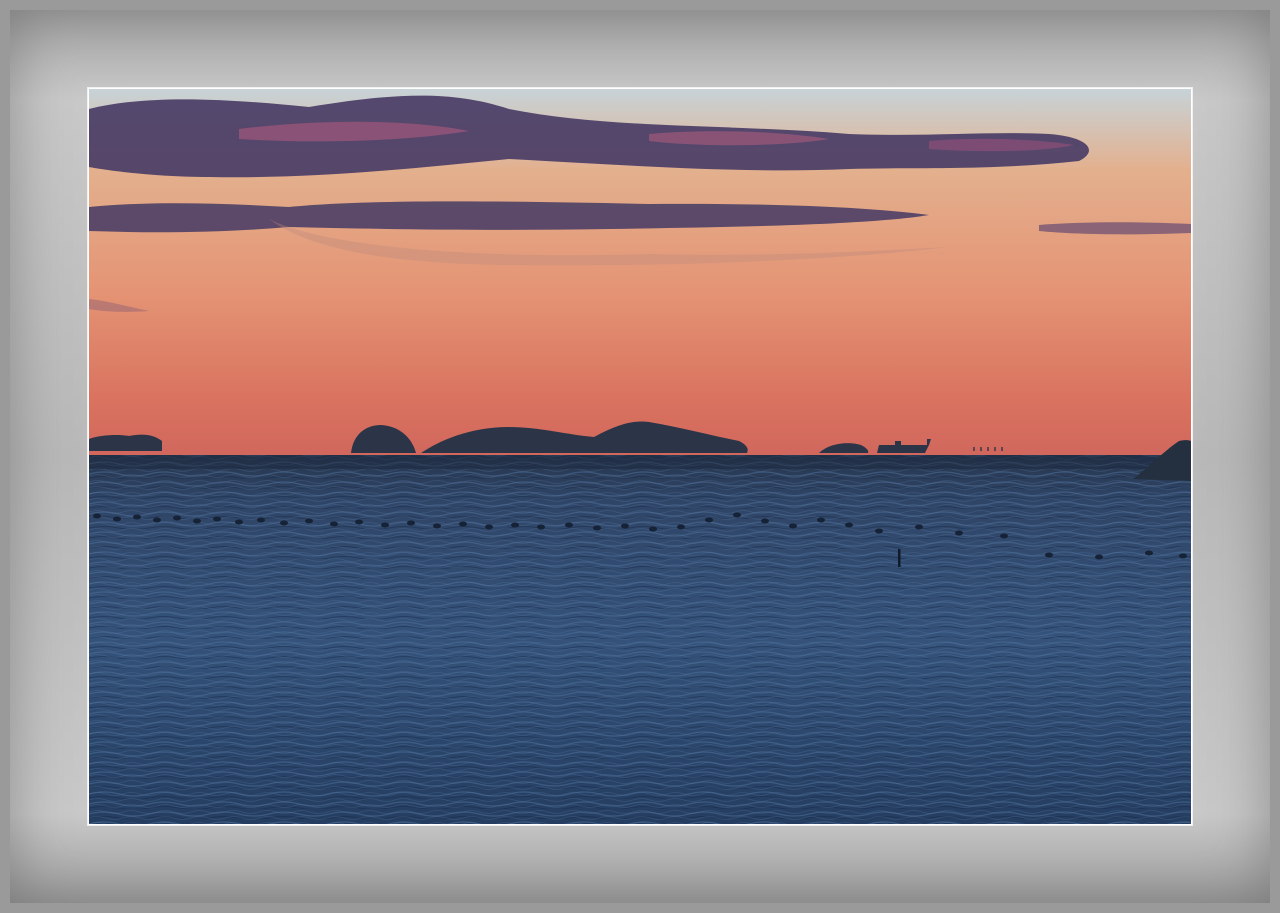 The height and width of the screenshot is (913, 1280). What do you see at coordinates (640, 462) in the screenshot?
I see `horizon-band` at bounding box center [640, 462].